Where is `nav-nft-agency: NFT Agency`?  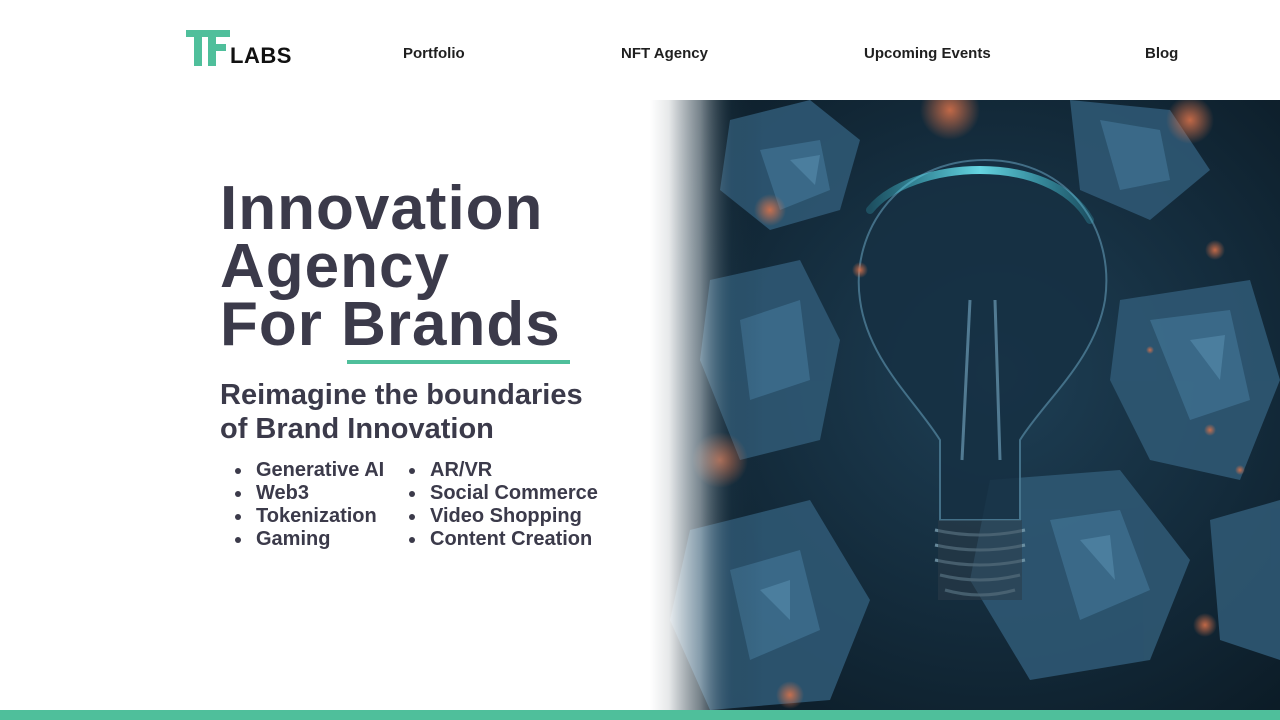 nav-nft-agency: NFT Agency is located at coordinates (664, 54).